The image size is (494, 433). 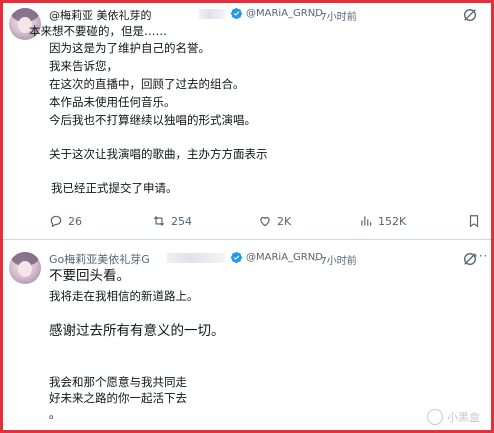 I want to click on tweet-text-line: 我会和那个愿意与我共同走, so click(x=118, y=382).